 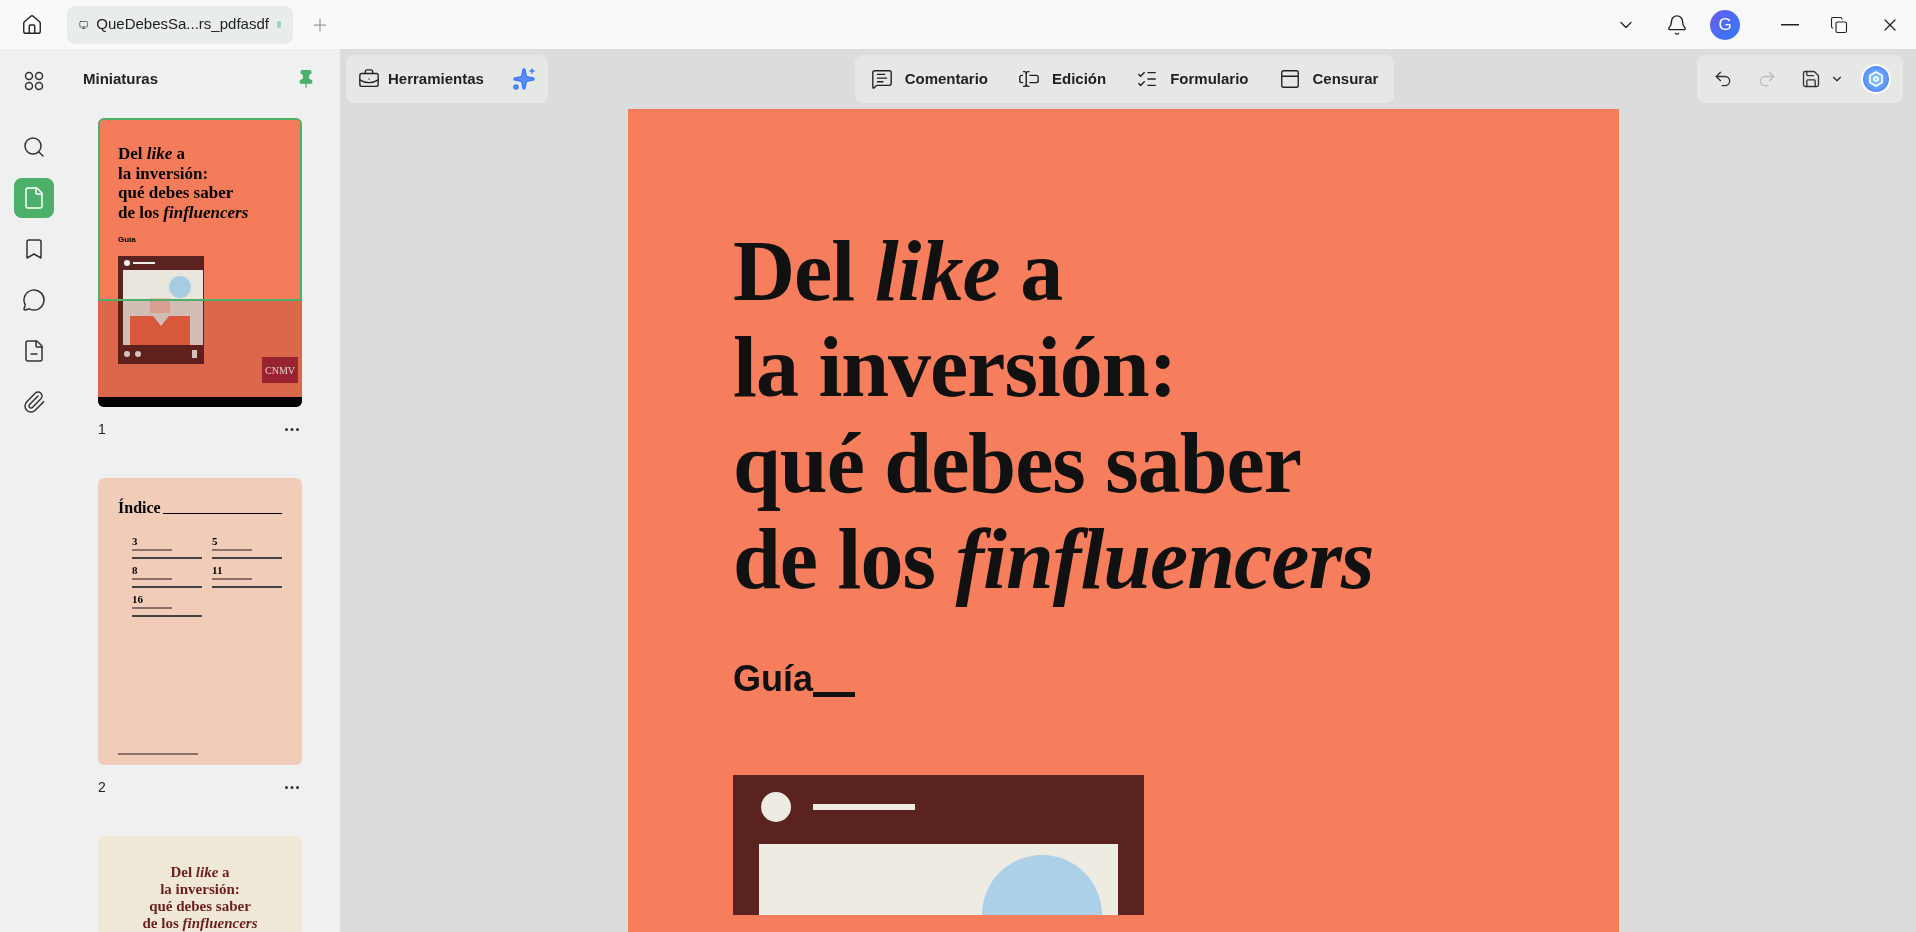 What do you see at coordinates (1790, 24) in the screenshot?
I see `minimize-icon` at bounding box center [1790, 24].